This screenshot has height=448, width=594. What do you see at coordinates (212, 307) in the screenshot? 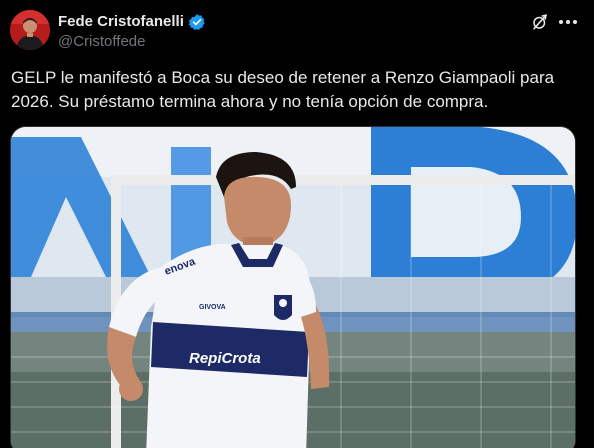
I see `kit-brand-text: GIVOVA` at bounding box center [212, 307].